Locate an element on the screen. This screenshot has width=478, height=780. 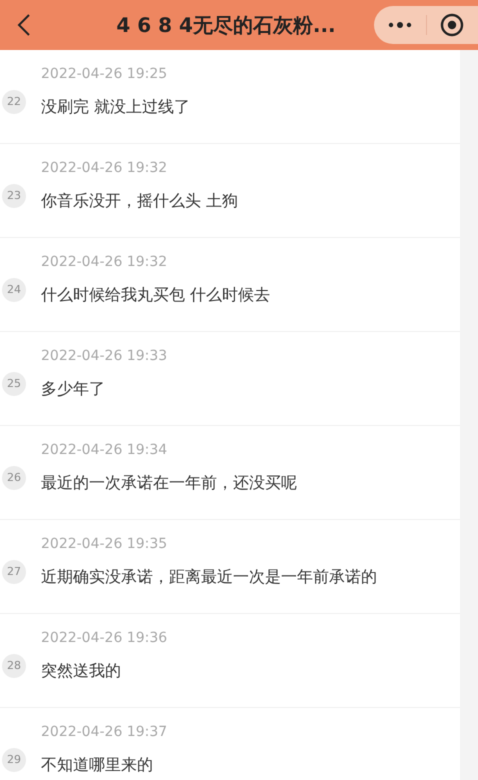
message-time: 2022-04-26 19:25 is located at coordinates (104, 74).